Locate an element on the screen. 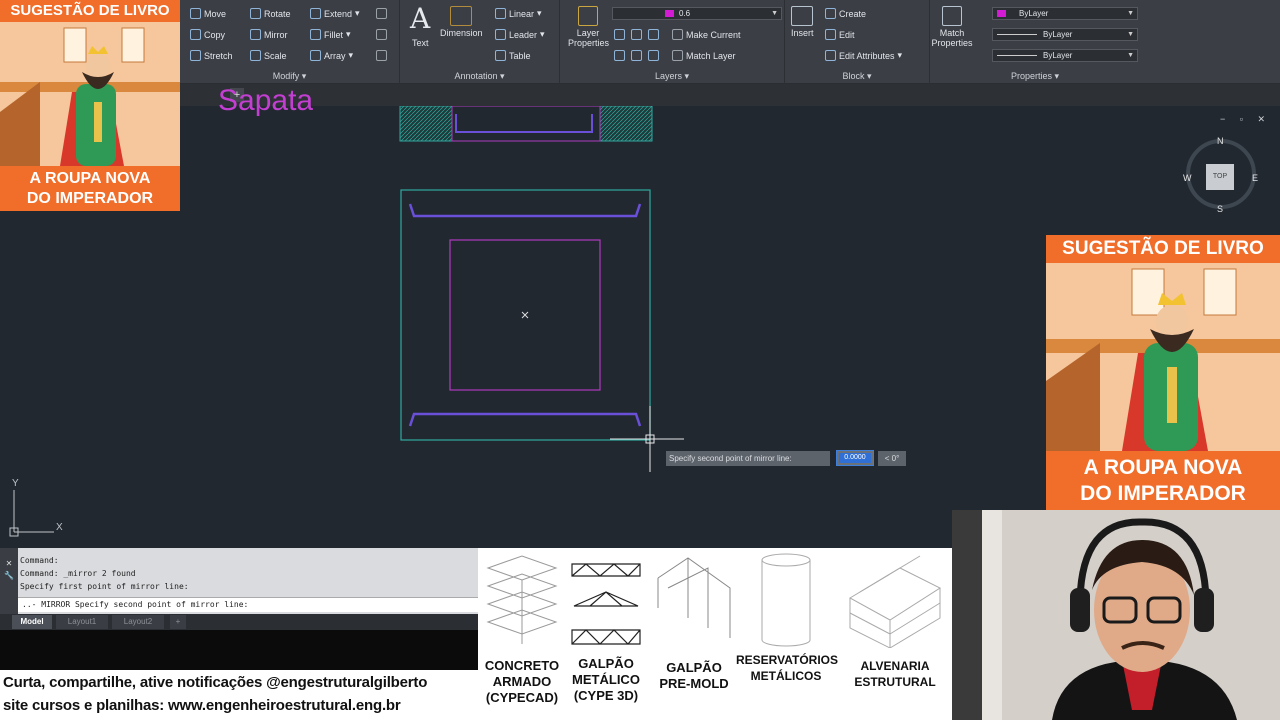  rebar-bottom is located at coordinates (525, 419).